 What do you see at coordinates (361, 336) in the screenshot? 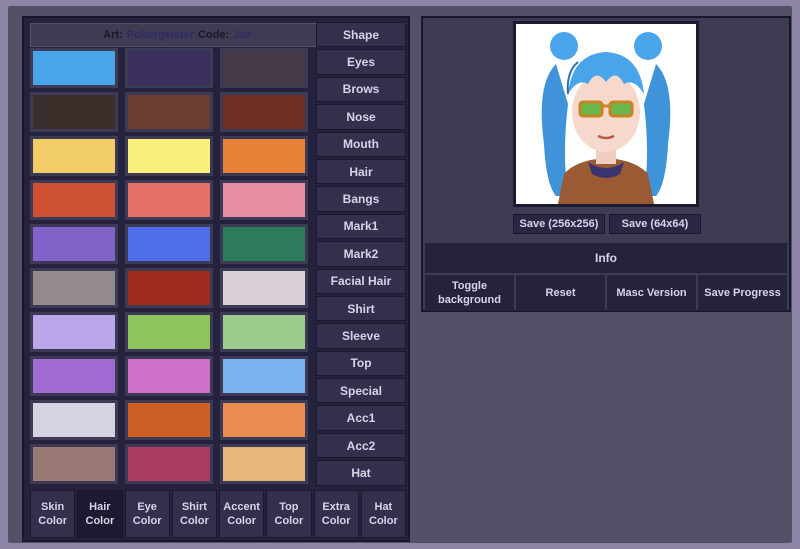
I see `part-tab-sleeve: Sleeve` at bounding box center [361, 336].